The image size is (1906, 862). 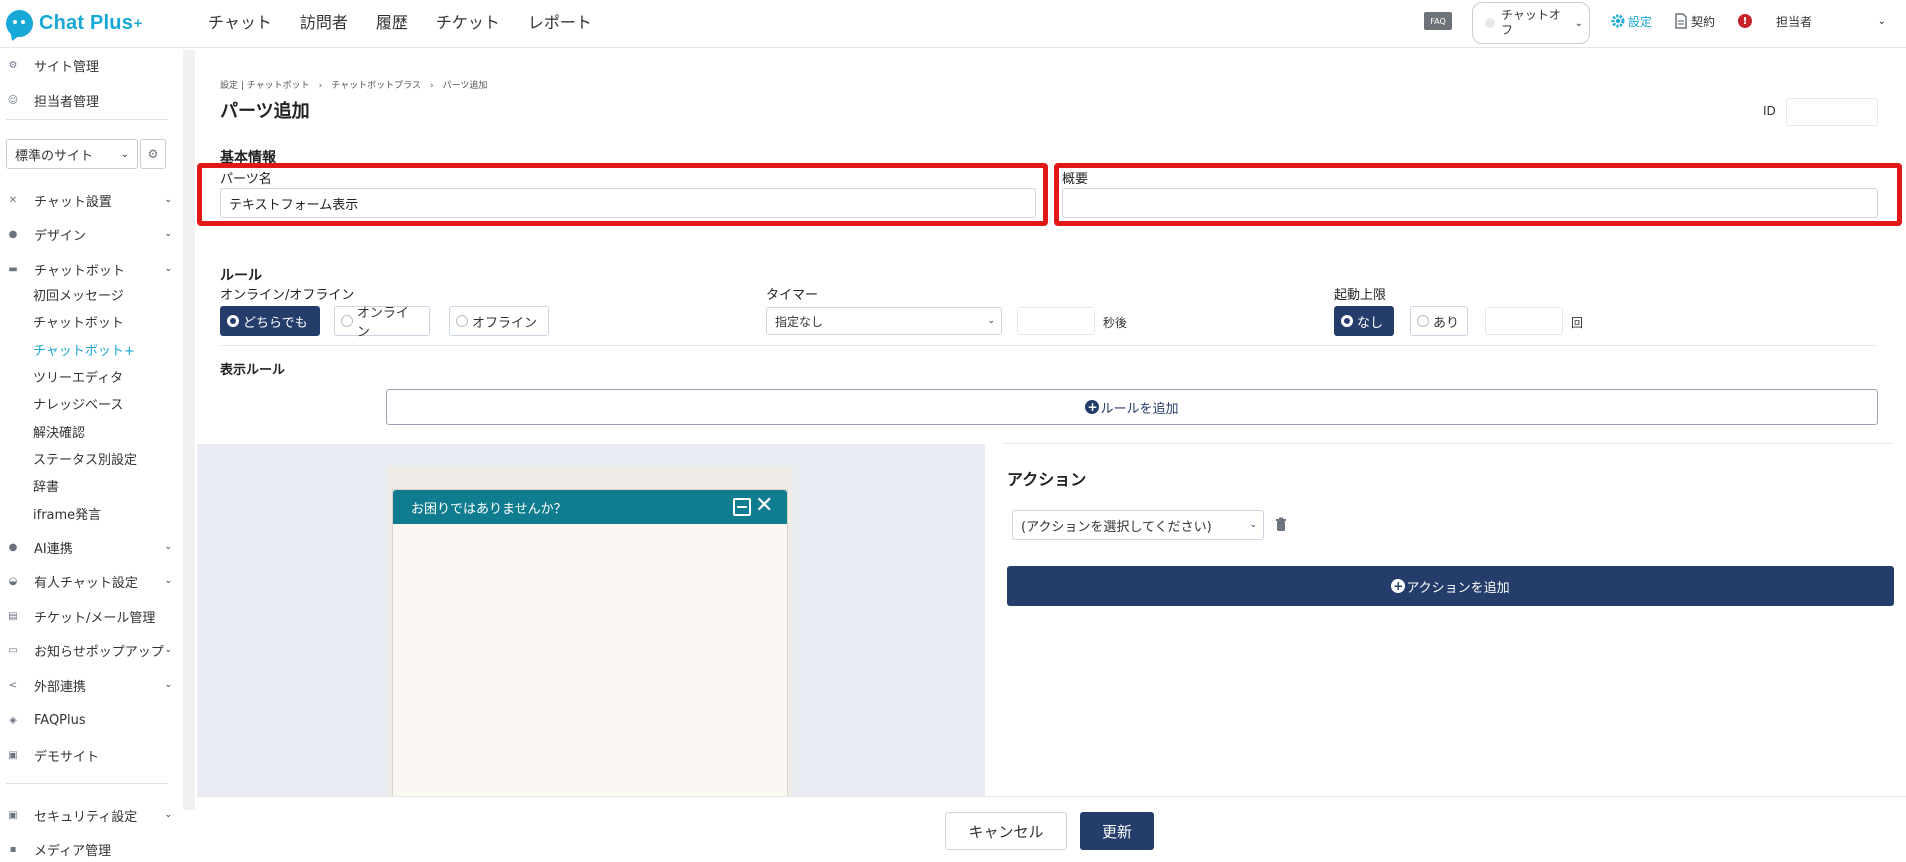 What do you see at coordinates (468, 21) in the screenshot?
I see `topnav-ticket: チケット` at bounding box center [468, 21].